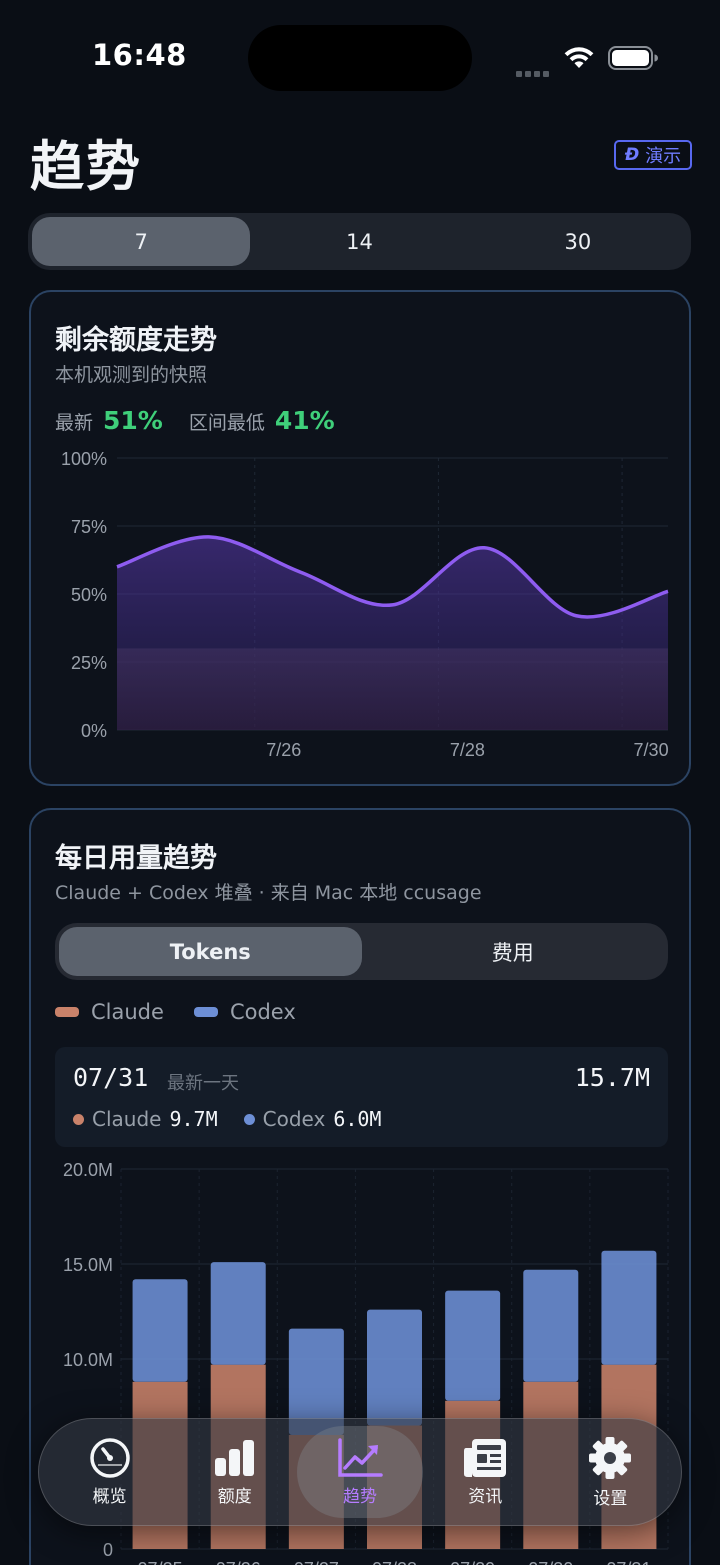 This screenshot has width=720, height=1565. Describe the element at coordinates (316, 1562) in the screenshot. I see `x-tick-label: 07/27` at that location.